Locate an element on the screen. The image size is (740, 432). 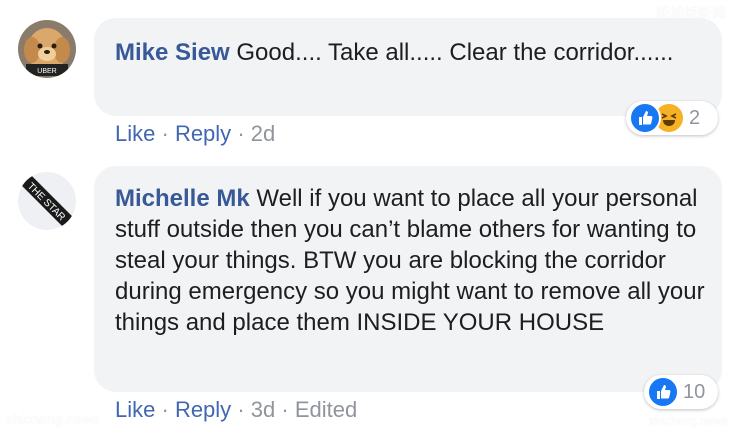
edited-label: Edited is located at coordinates (326, 409).